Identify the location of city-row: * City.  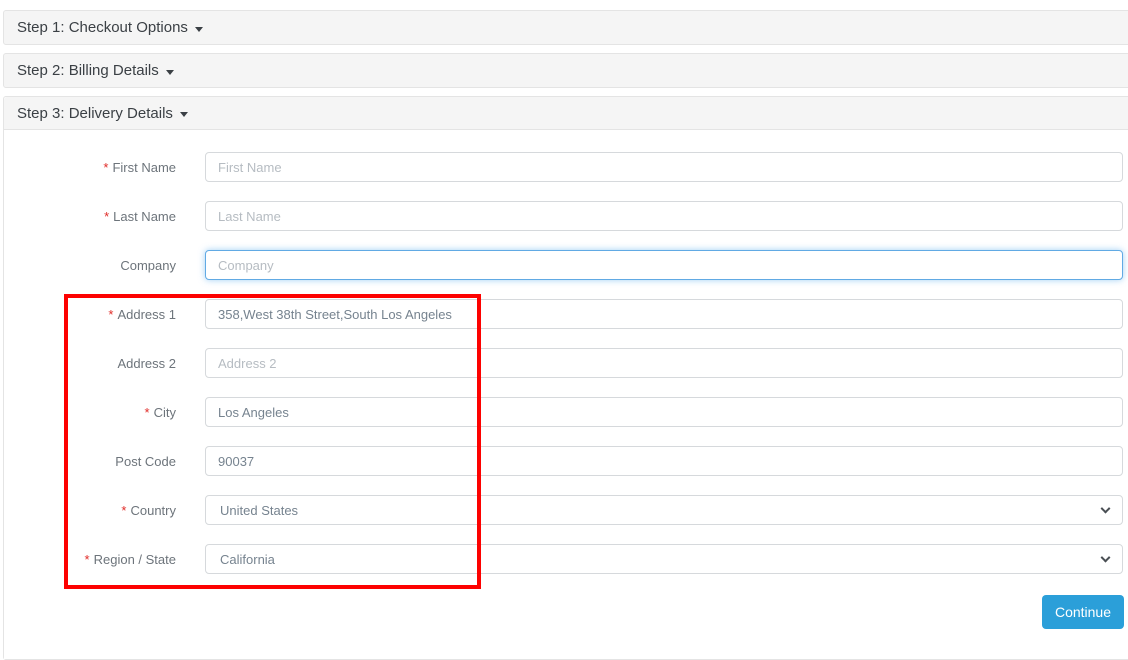
(566, 412).